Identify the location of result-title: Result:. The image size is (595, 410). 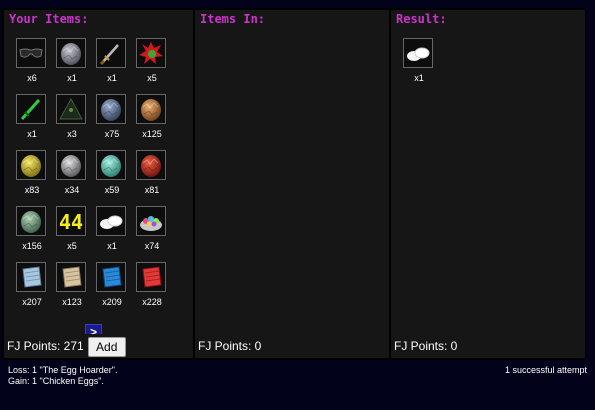
(488, 19).